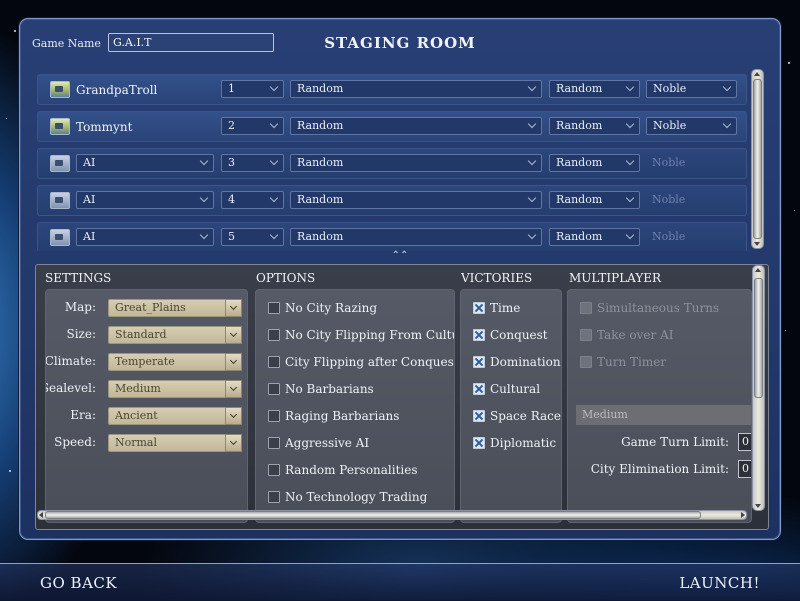 Image resolution: width=800 pixels, height=601 pixels. I want to click on team-dropdown: 3, so click(252, 163).